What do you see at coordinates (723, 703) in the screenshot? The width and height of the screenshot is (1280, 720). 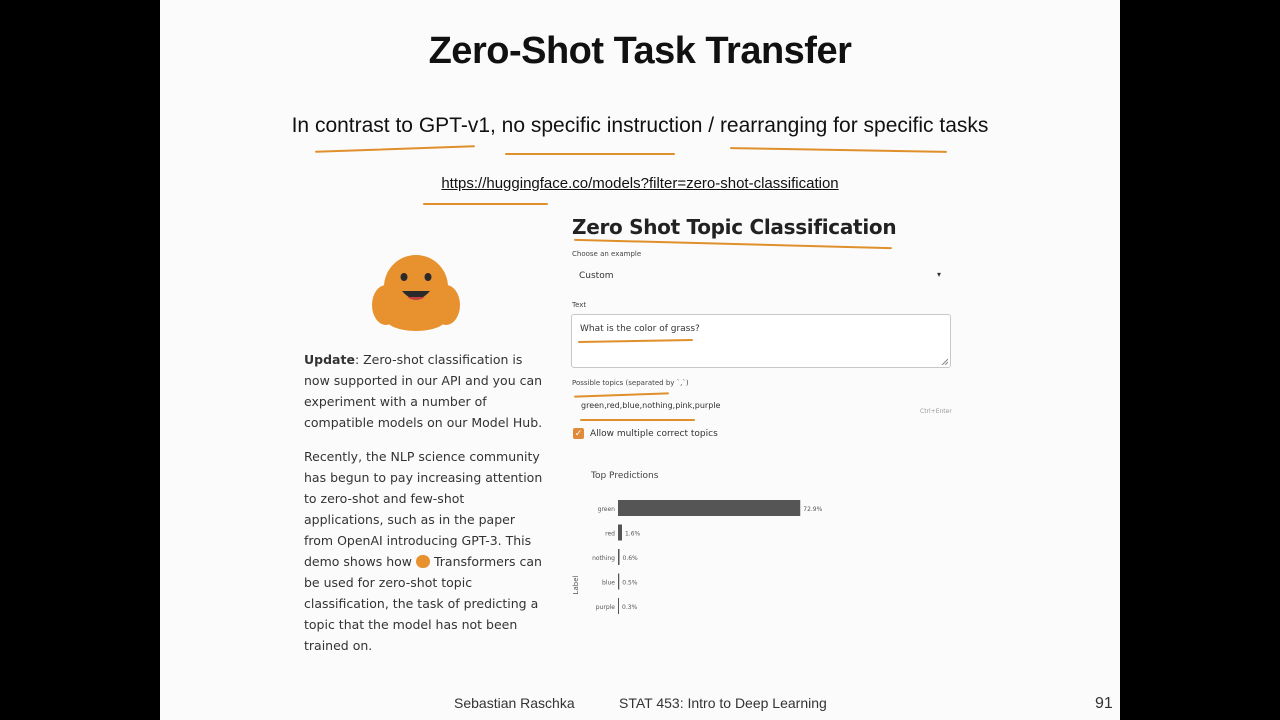 I see `footer-course: STAT 453: Intro to Deep Learning` at bounding box center [723, 703].